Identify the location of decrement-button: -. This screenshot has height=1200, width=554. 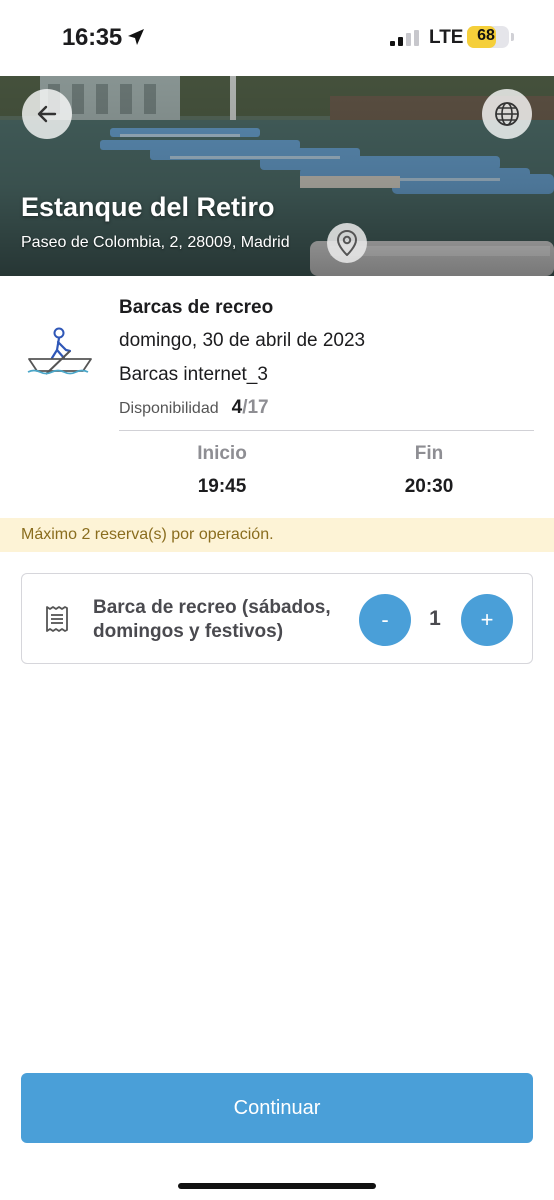
(385, 620).